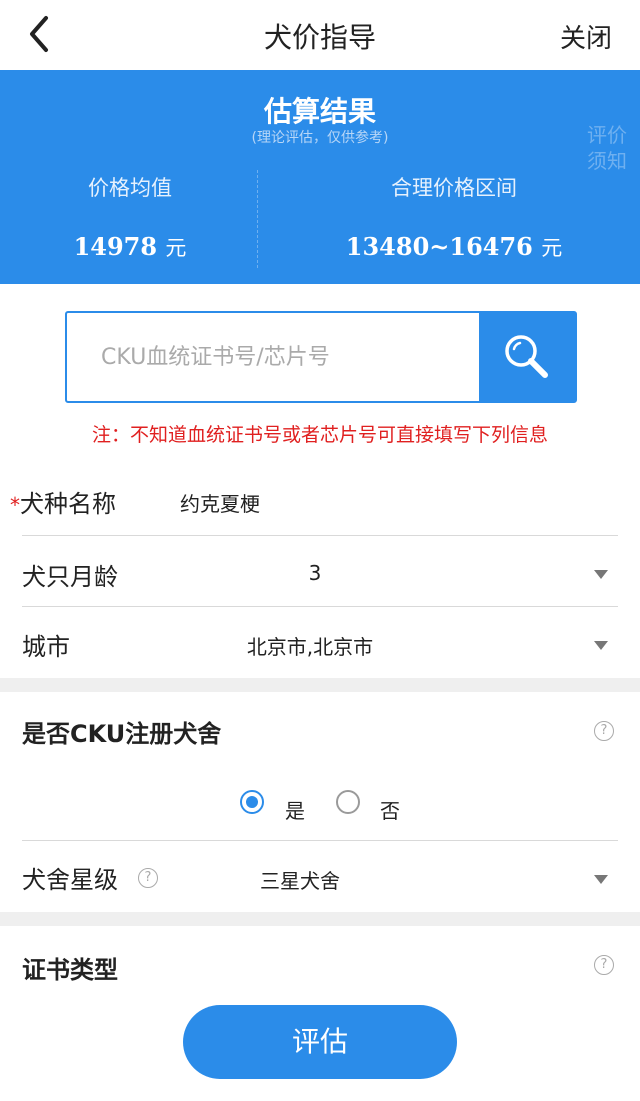 The image size is (640, 1101). I want to click on required-mark: *, so click(15, 505).